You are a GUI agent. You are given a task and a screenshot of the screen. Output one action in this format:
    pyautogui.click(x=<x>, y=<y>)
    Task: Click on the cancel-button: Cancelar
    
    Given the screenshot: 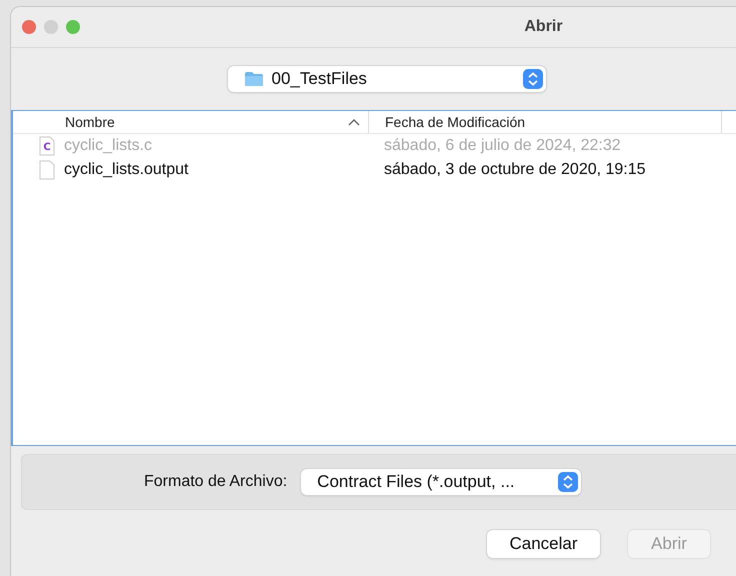 What is the action you would take?
    pyautogui.click(x=543, y=544)
    